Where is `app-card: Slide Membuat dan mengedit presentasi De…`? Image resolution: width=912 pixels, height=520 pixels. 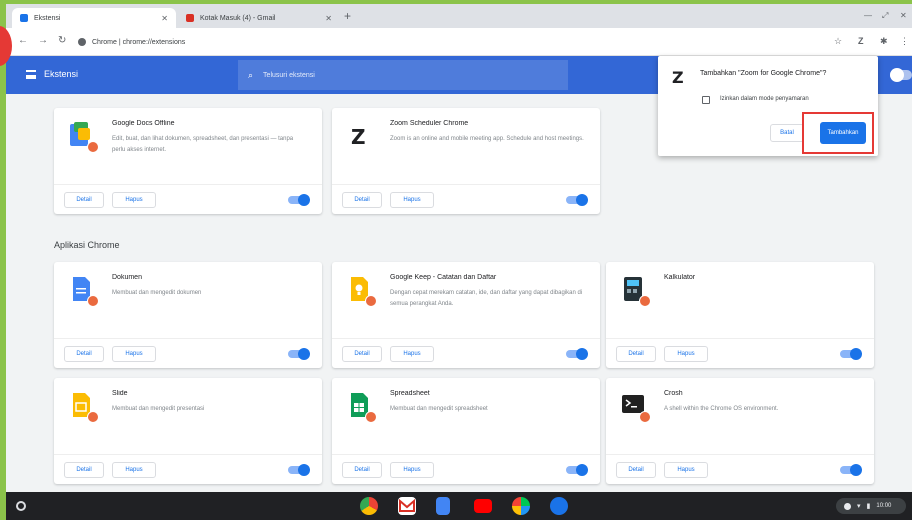
app-card: Slide Membuat dan mengedit presentasi De… is located at coordinates (188, 431).